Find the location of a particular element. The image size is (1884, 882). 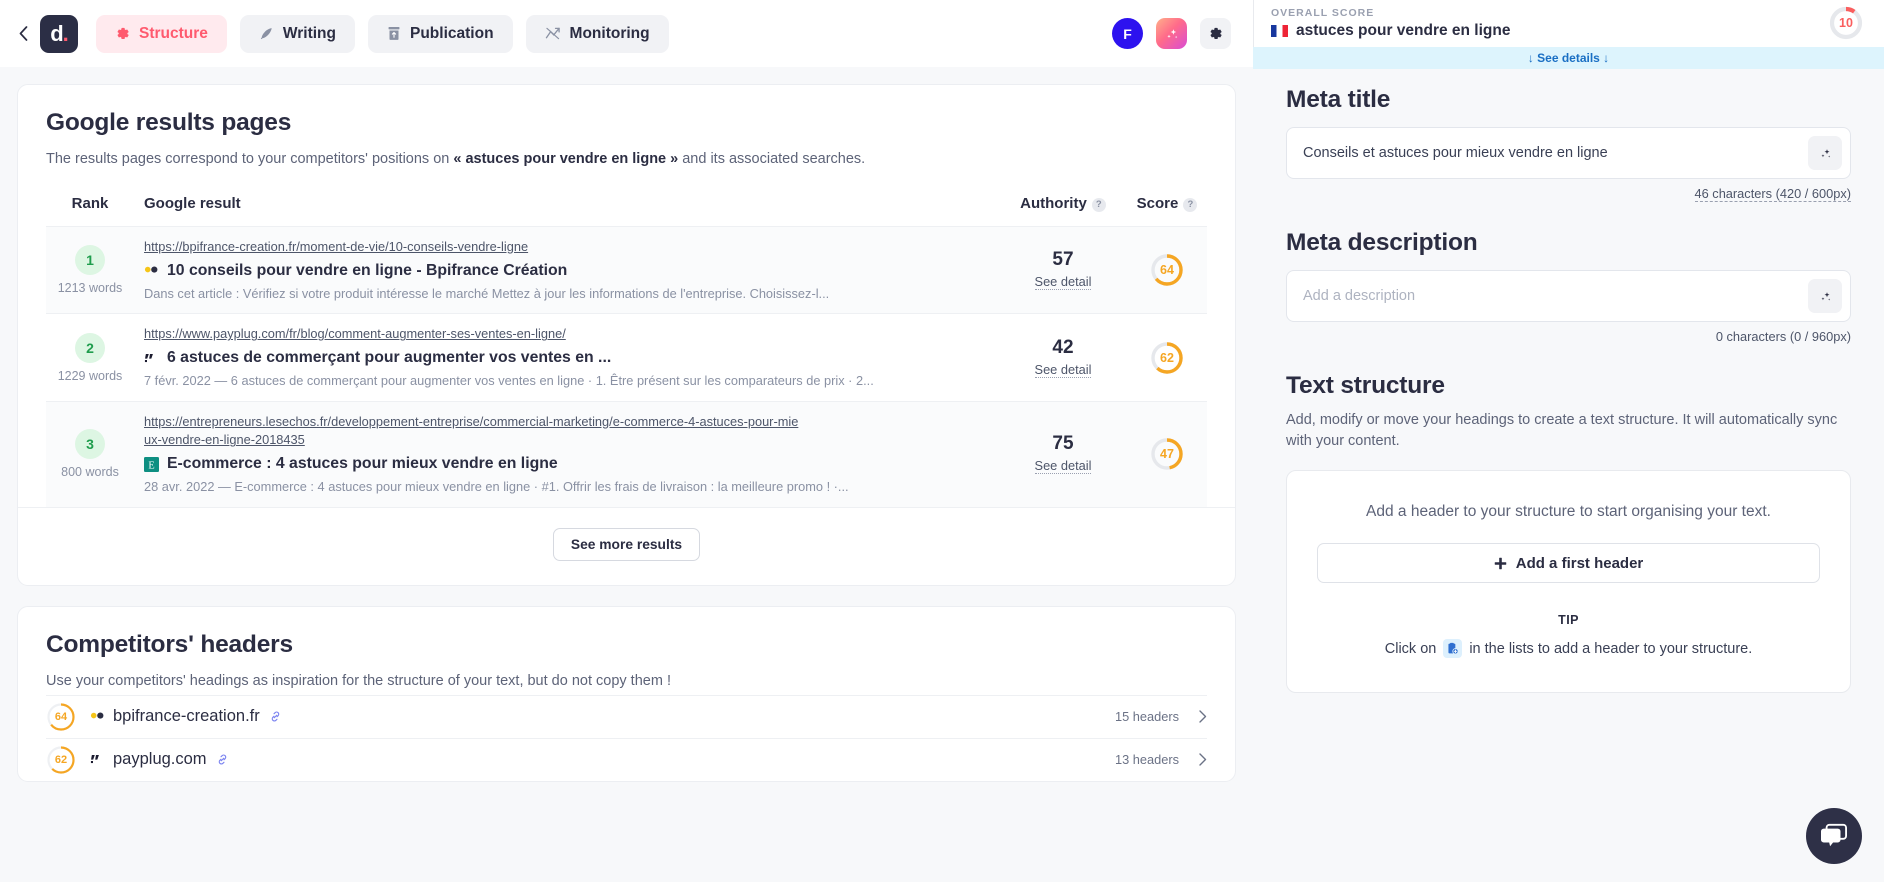

chat-widget-button is located at coordinates (1834, 836).